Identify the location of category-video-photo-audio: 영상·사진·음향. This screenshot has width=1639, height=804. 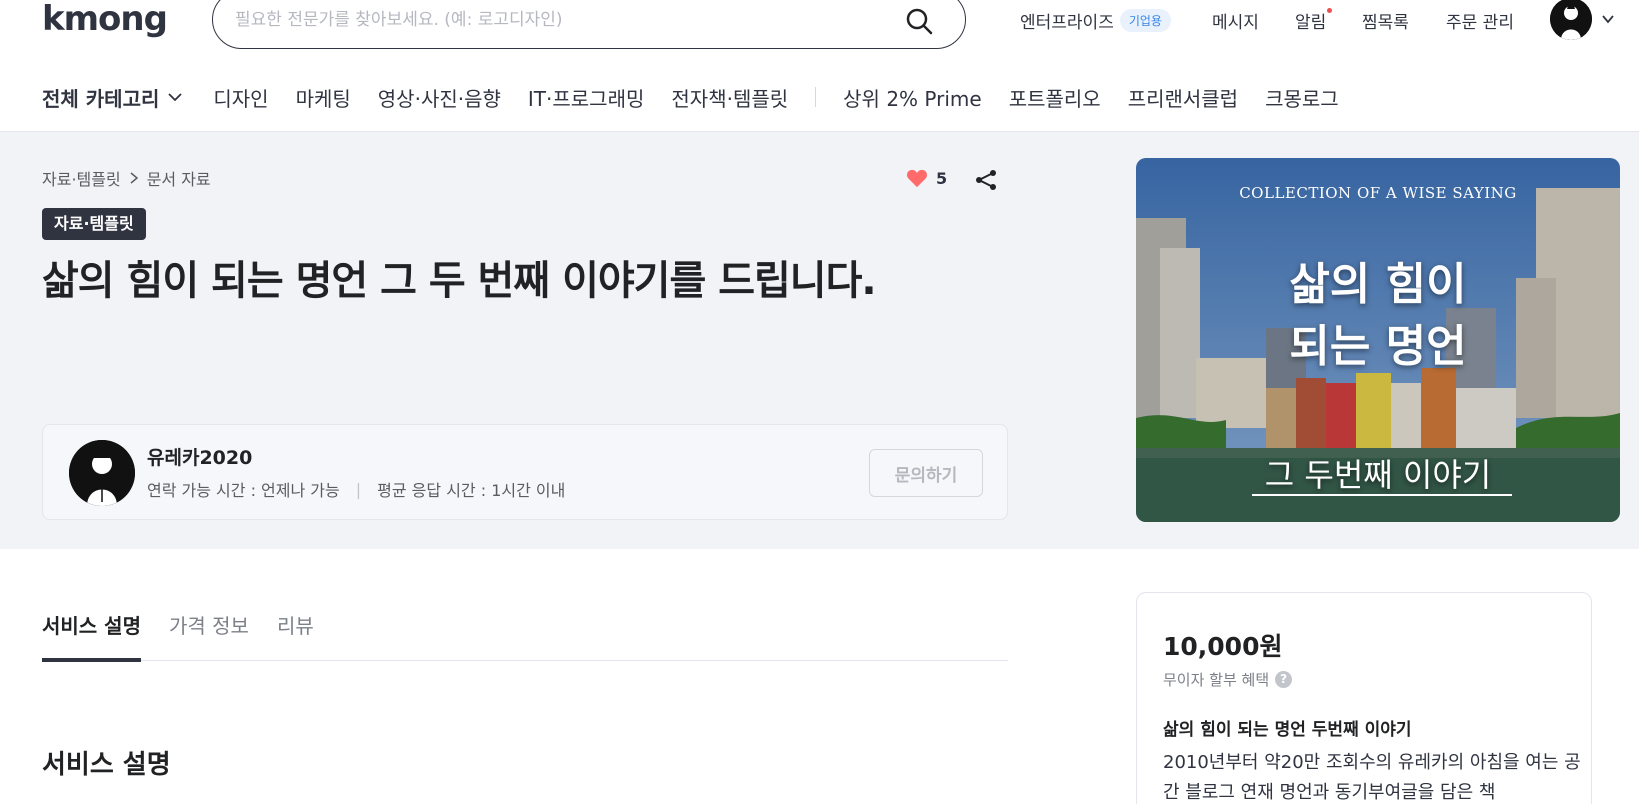
(439, 97).